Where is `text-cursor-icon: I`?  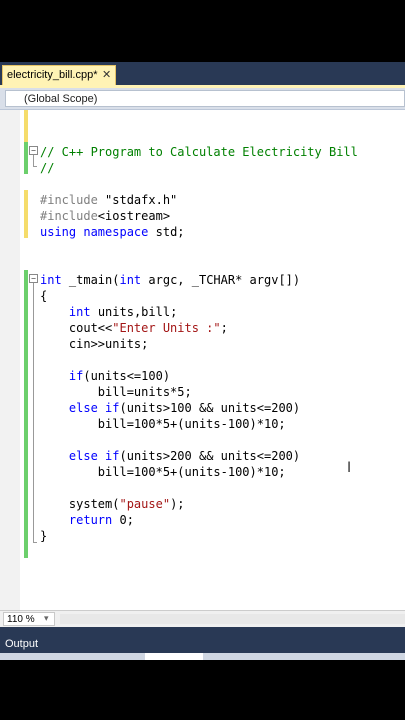 text-cursor-icon: I is located at coordinates (349, 468).